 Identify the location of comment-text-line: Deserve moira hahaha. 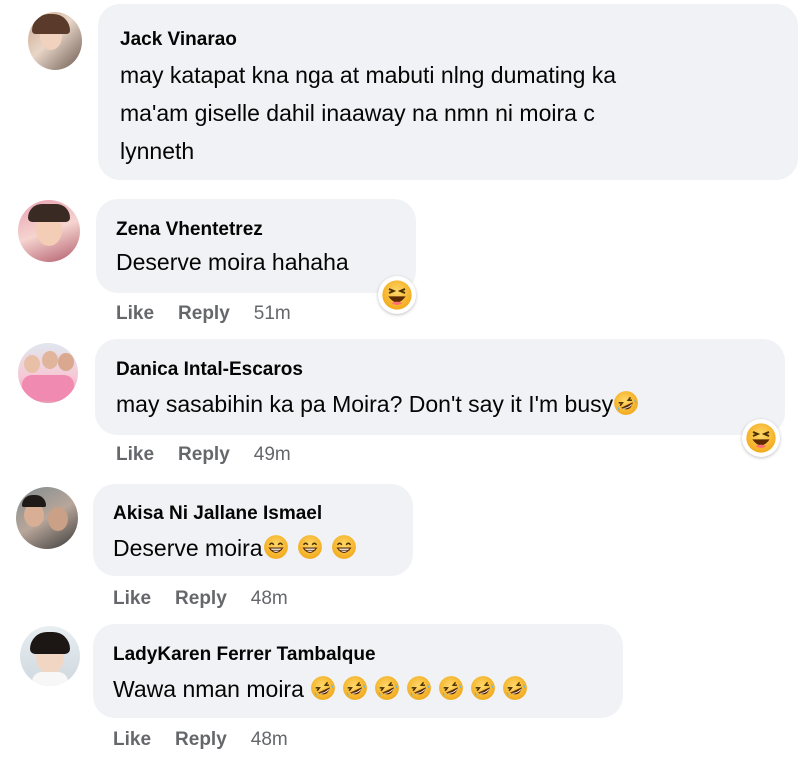
(232, 262).